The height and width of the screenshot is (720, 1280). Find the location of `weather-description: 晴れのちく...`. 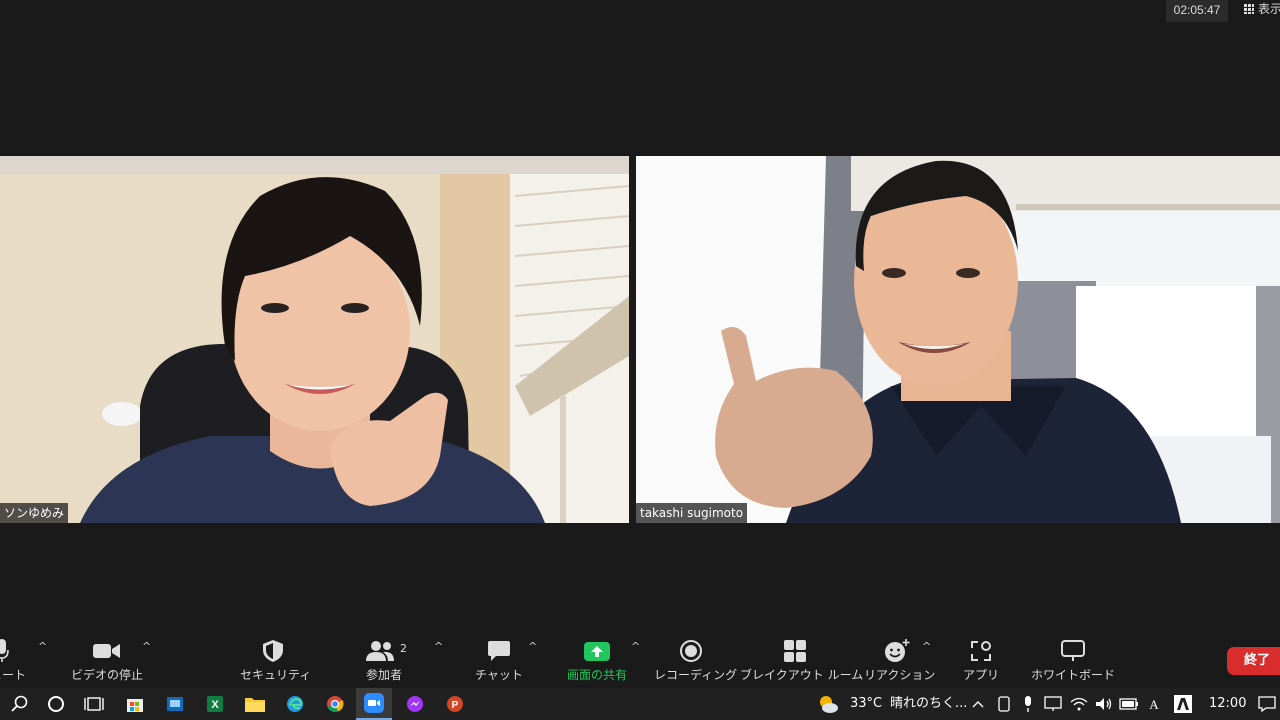

weather-description: 晴れのちく... is located at coordinates (929, 703).